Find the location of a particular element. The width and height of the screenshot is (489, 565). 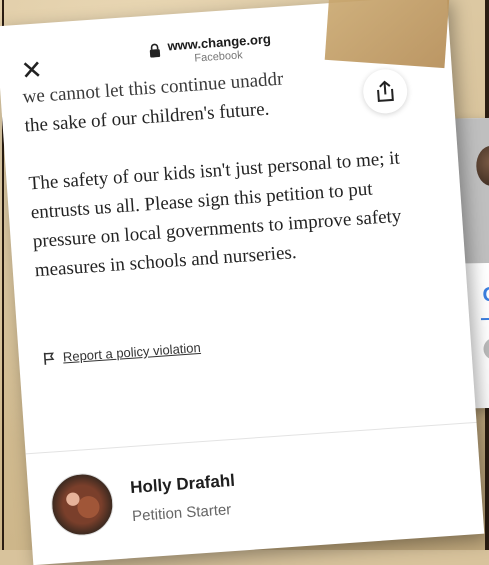

section-divider is located at coordinates (251, 438).